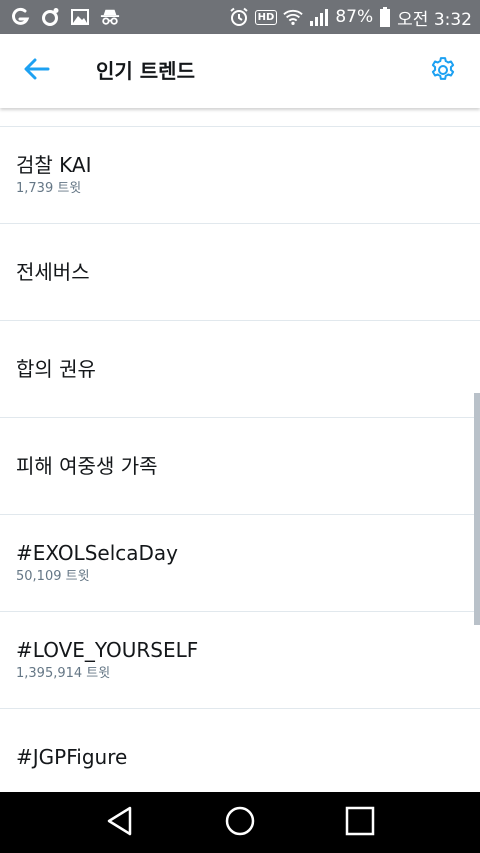 The image size is (480, 853). Describe the element at coordinates (80, 17) in the screenshot. I see `gallery-icon` at that location.